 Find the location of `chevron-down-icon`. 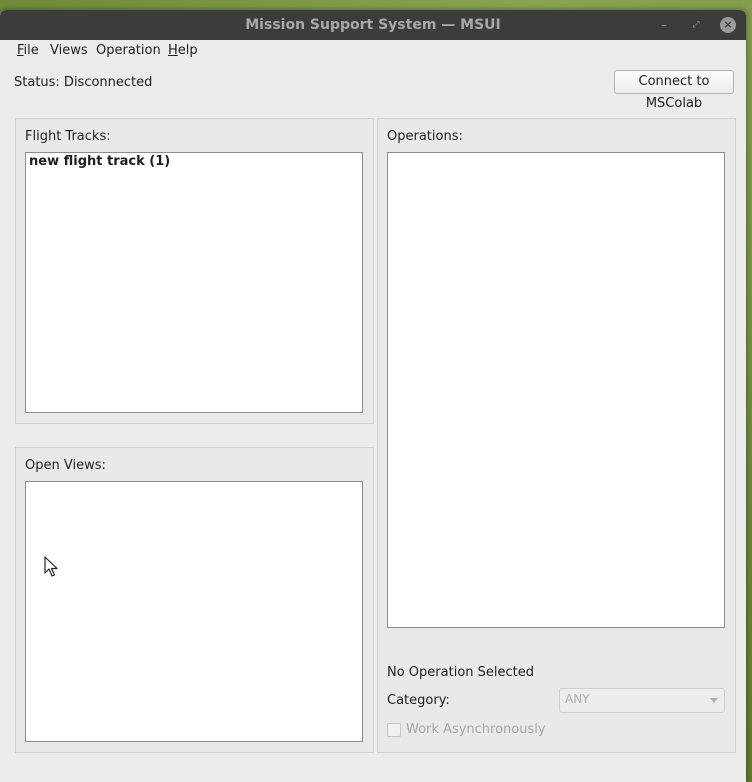

chevron-down-icon is located at coordinates (714, 700).